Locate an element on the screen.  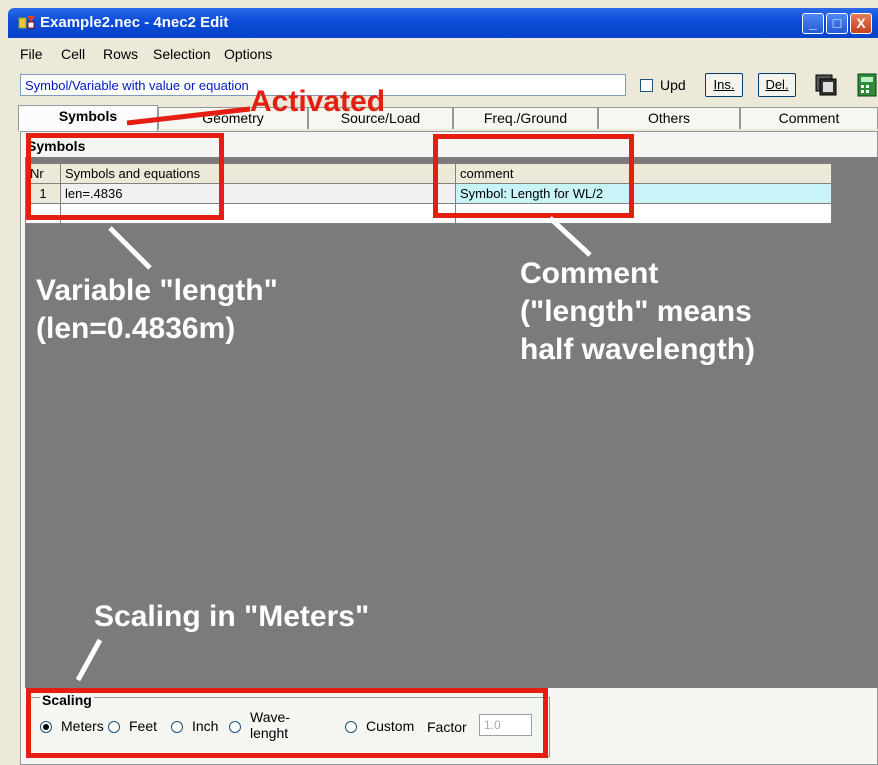
annotation-comment: Comment ("length" means half wavelength) is located at coordinates (638, 311).